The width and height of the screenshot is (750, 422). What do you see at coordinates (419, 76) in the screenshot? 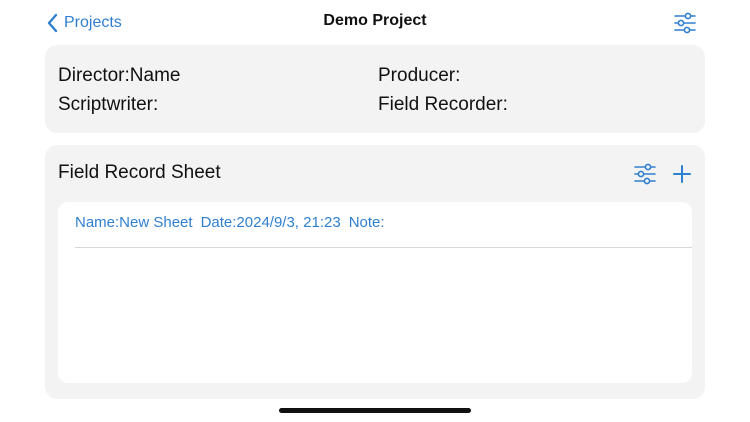
I see `producer-field: Producer:` at bounding box center [419, 76].